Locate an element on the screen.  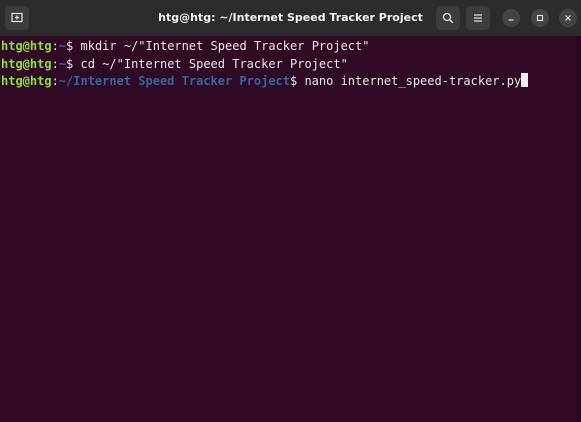
menu-button is located at coordinates (478, 18).